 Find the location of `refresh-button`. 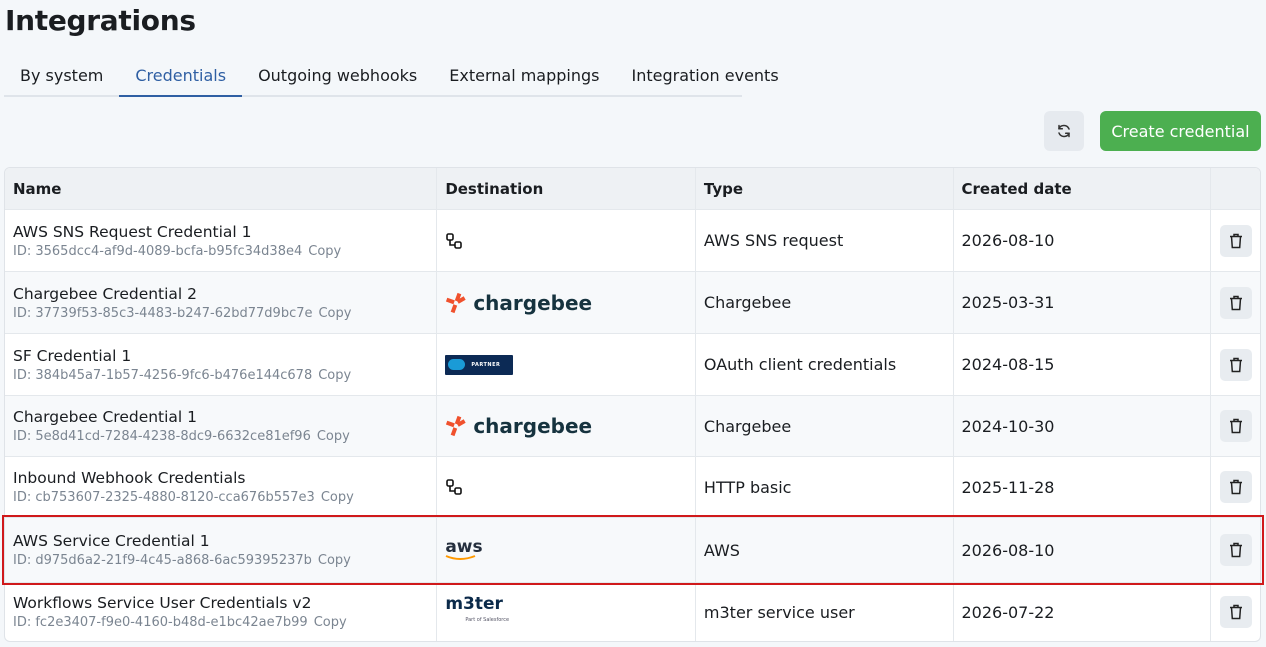

refresh-button is located at coordinates (1064, 131).